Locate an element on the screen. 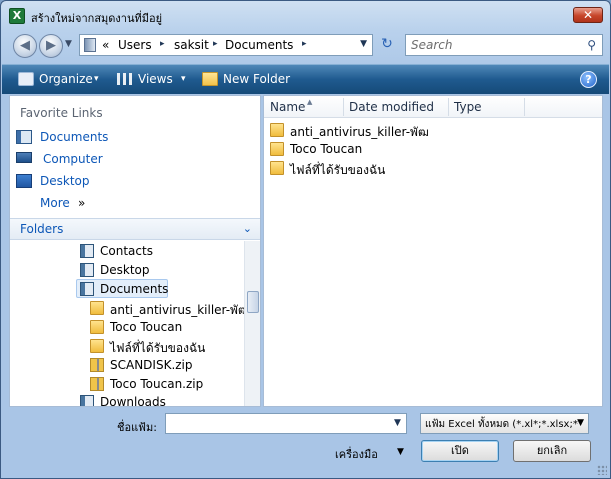 The image size is (611, 479). close-button: ✕ is located at coordinates (588, 15).